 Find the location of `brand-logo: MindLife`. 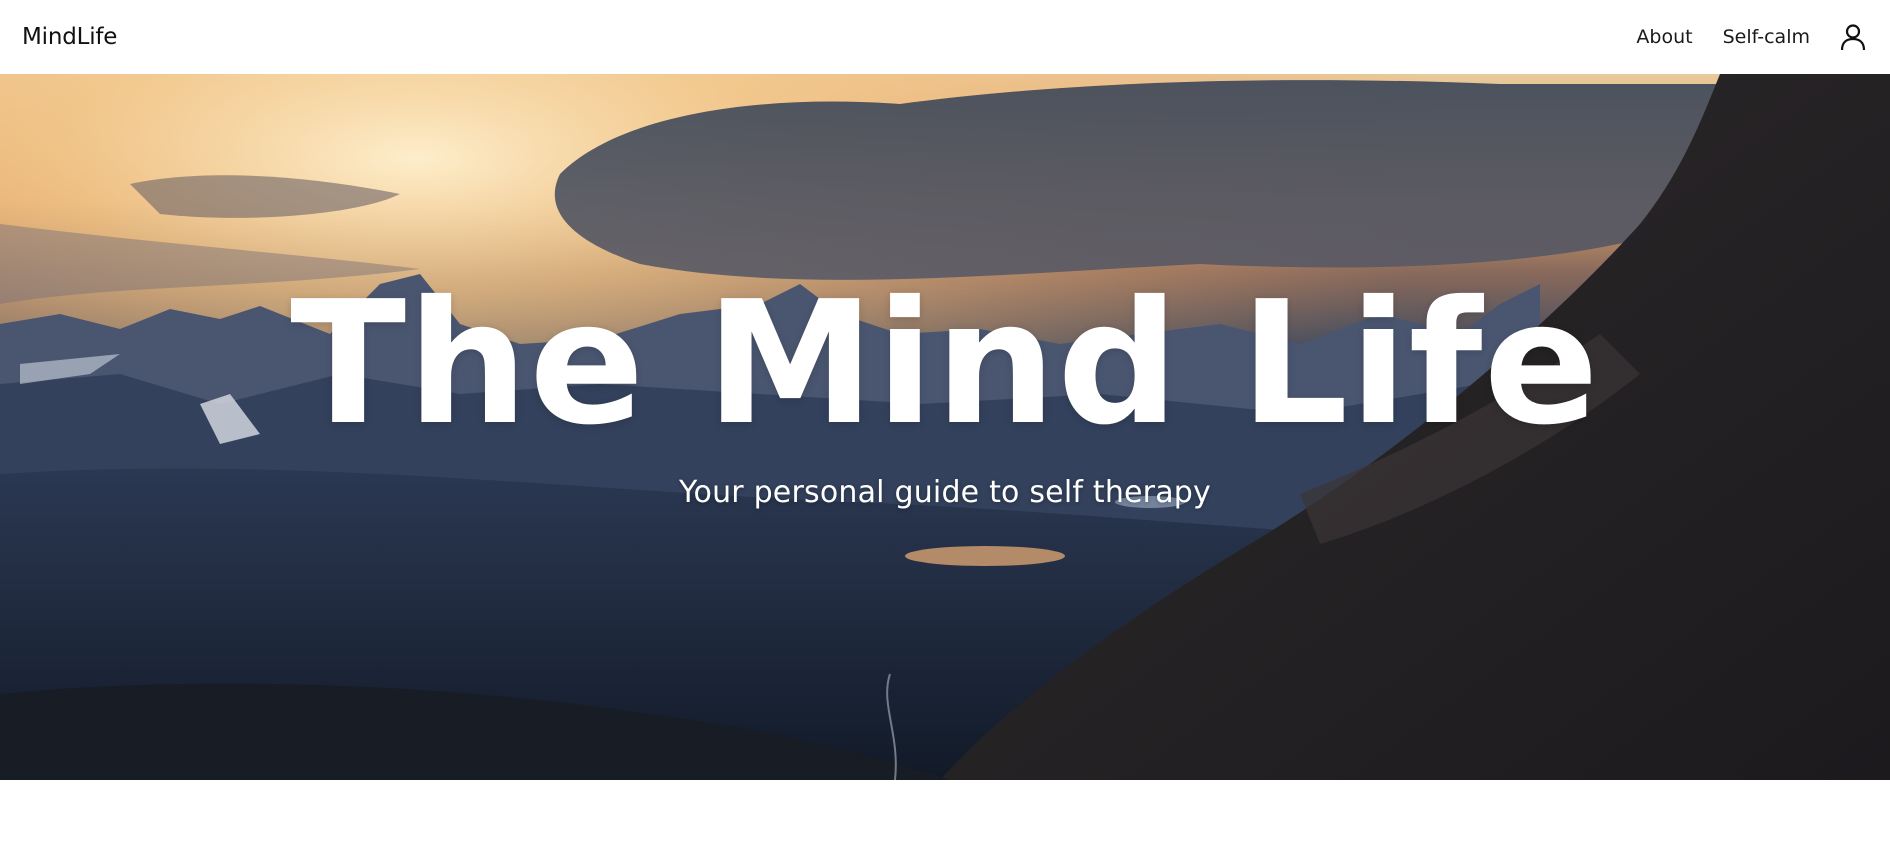

brand-logo: MindLife is located at coordinates (69, 37).